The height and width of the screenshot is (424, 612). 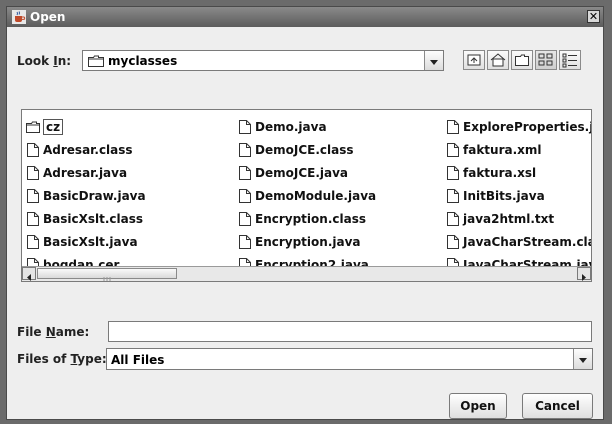 What do you see at coordinates (504, 195) in the screenshot?
I see `file-name-text: InitBits.java` at bounding box center [504, 195].